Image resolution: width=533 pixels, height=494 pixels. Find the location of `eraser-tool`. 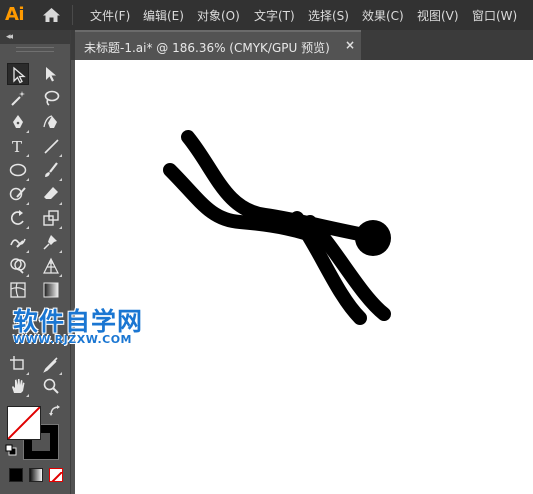

eraser-tool is located at coordinates (51, 194).